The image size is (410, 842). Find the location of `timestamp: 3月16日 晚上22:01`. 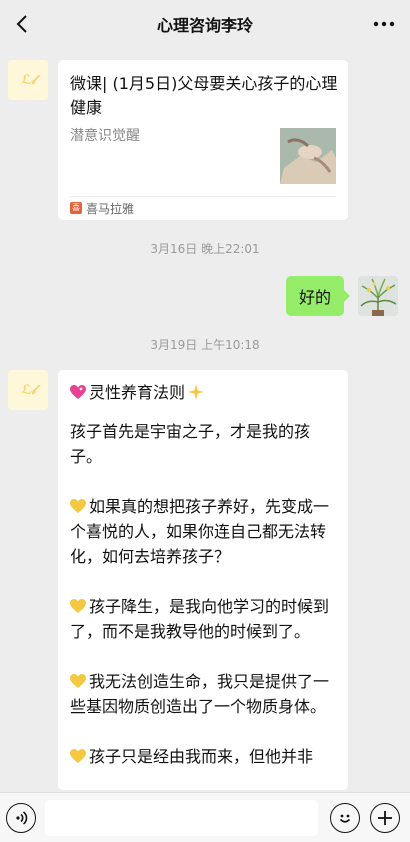

timestamp: 3月16日 晚上22:01 is located at coordinates (205, 249).